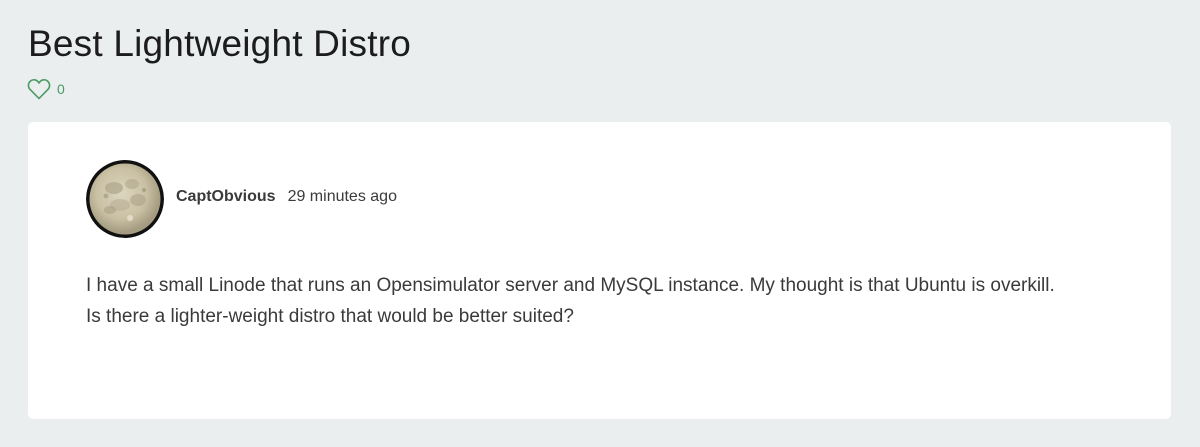  Describe the element at coordinates (220, 43) in the screenshot. I see `page-title: Best Lightweight Distro` at that location.